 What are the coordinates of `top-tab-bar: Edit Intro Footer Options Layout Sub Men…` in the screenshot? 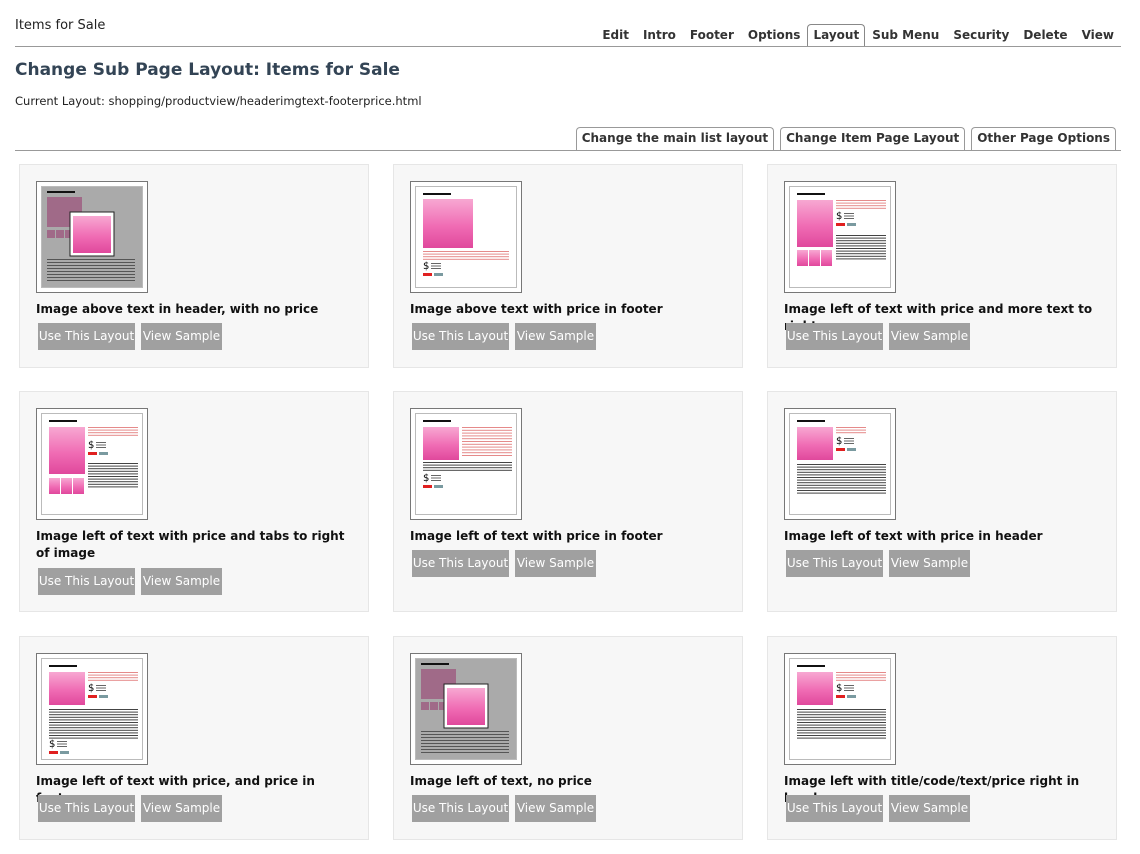 It's located at (858, 35).